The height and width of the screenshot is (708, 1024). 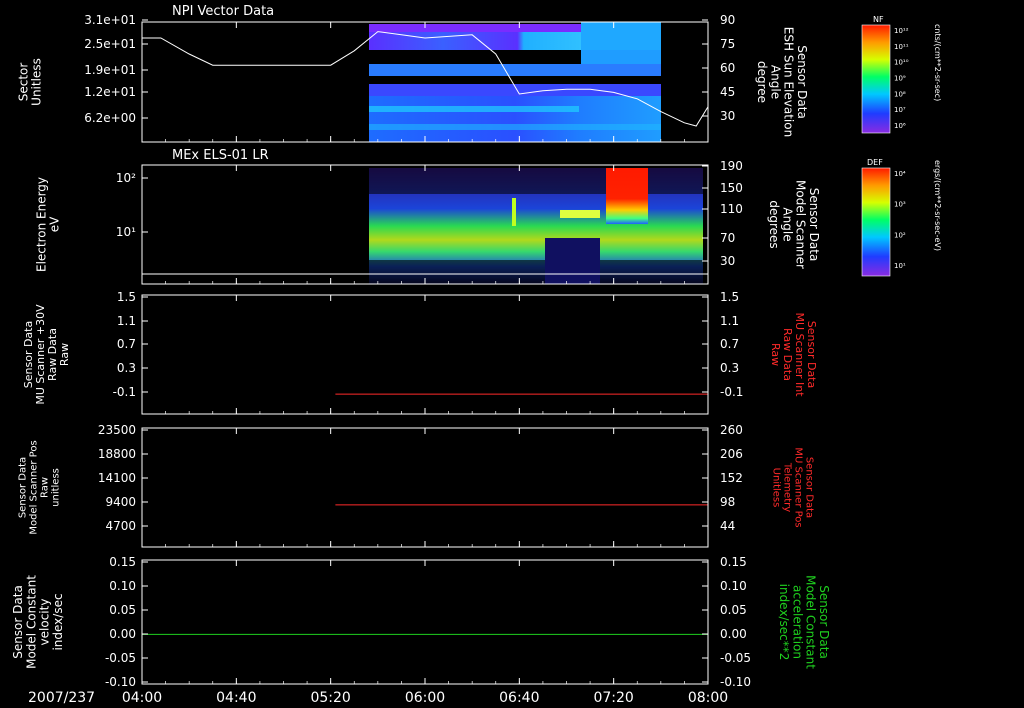 I want to click on y-tick-label: 206, so click(x=731, y=454).